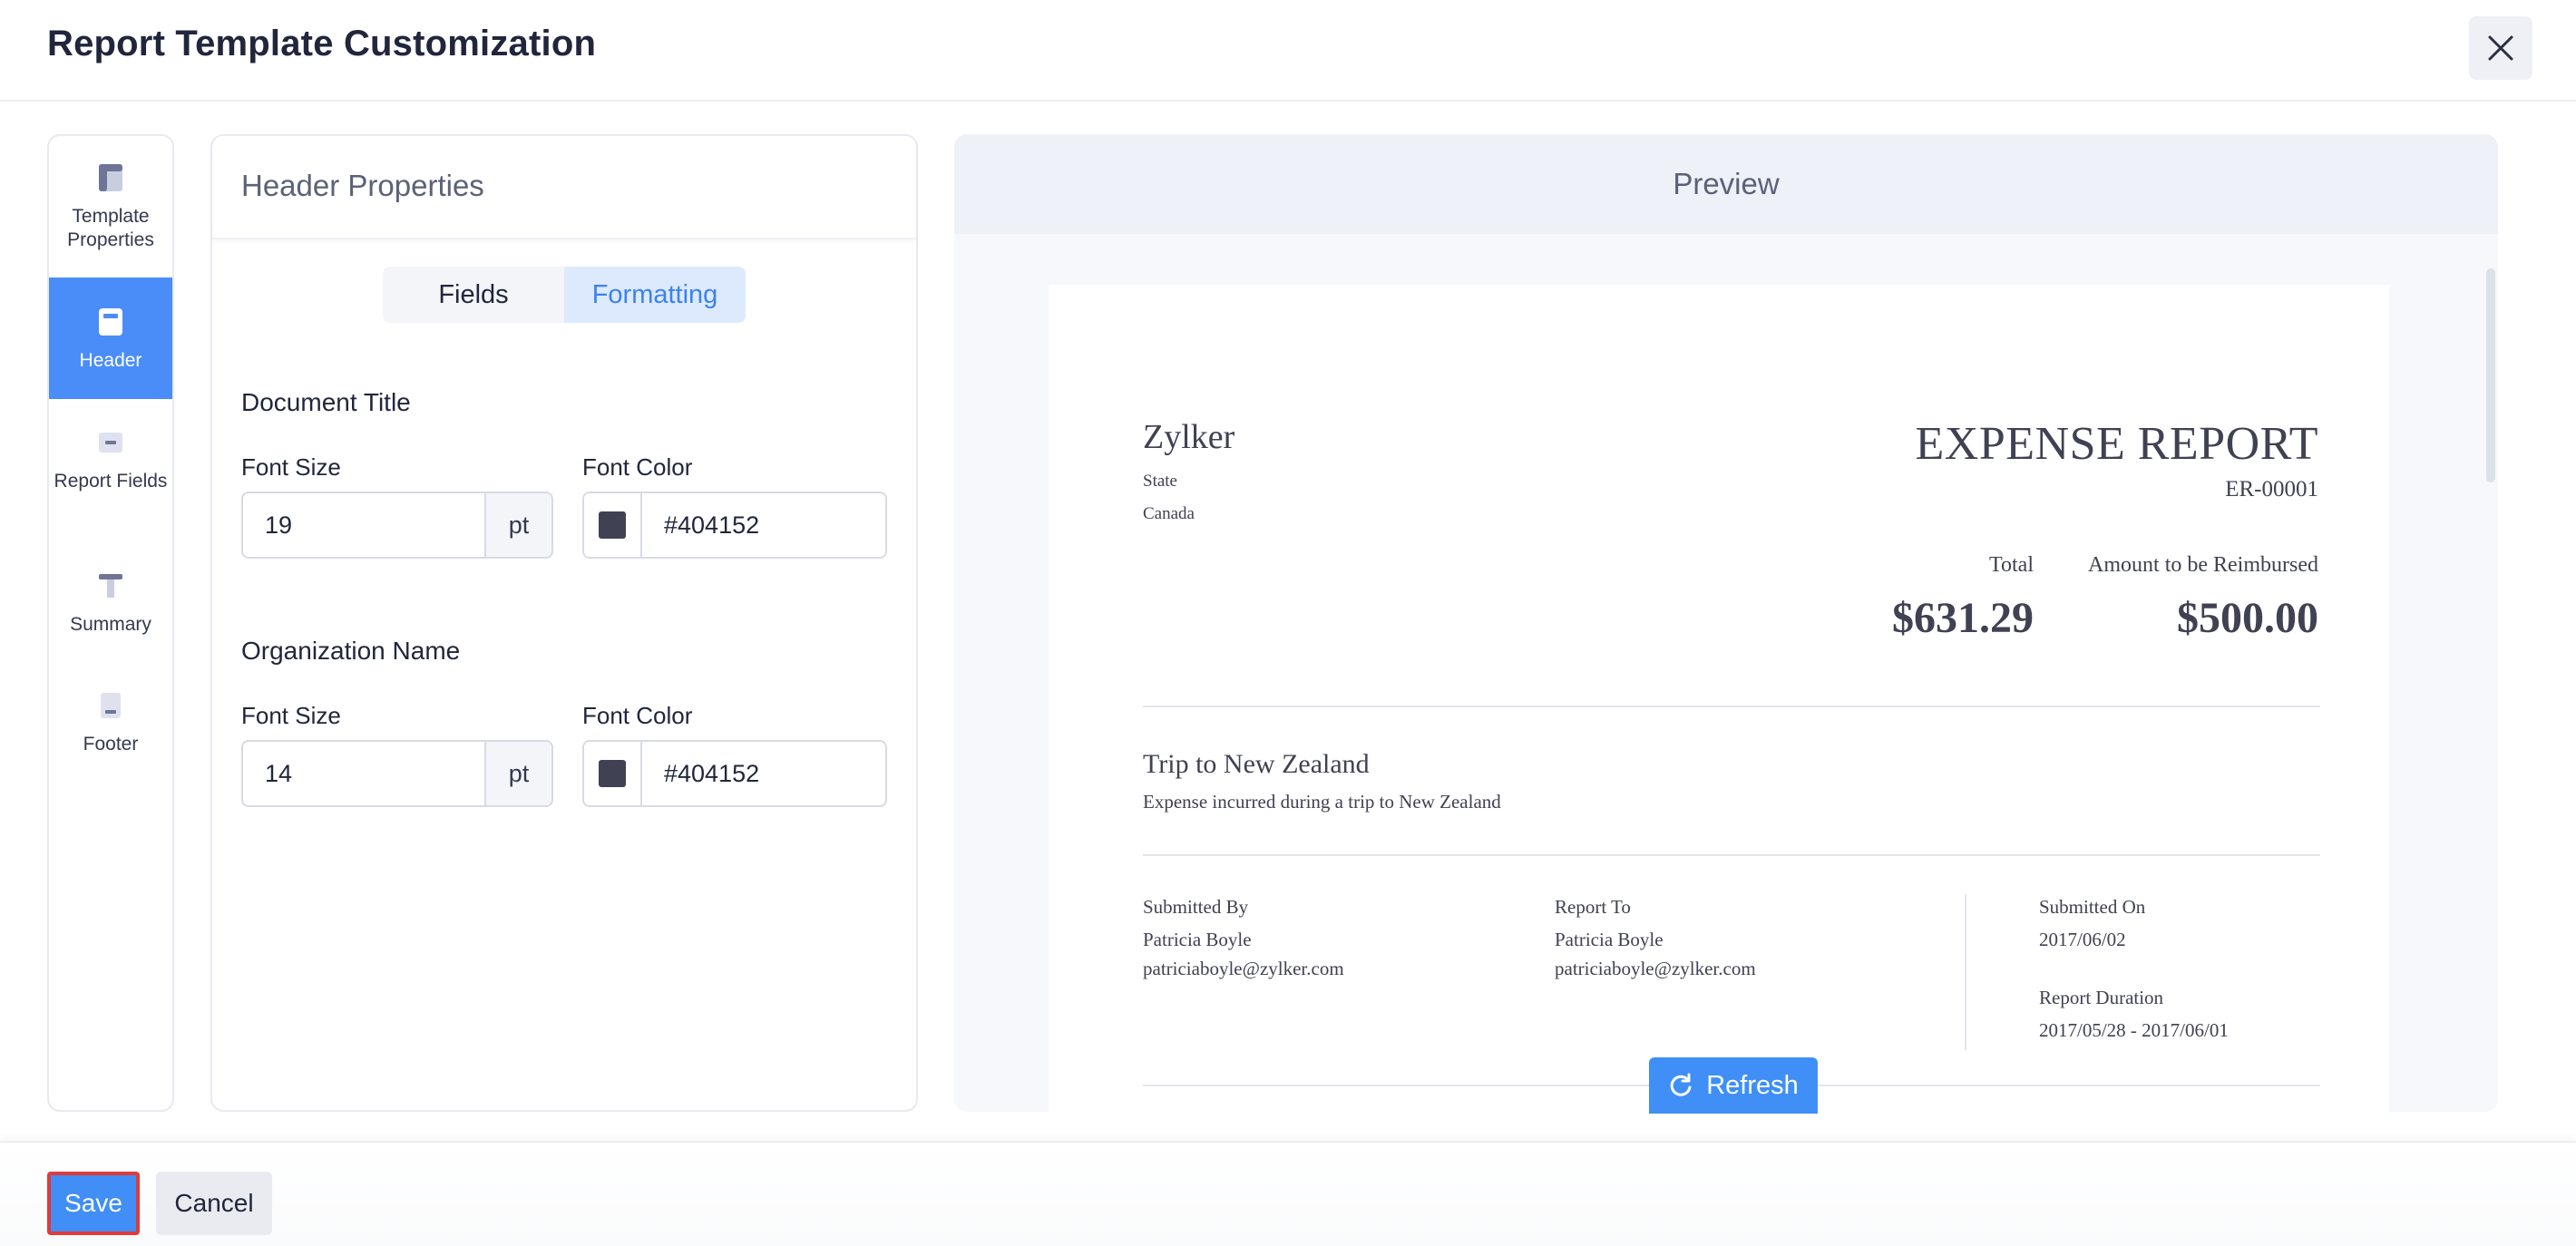 This screenshot has width=2576, height=1246. Describe the element at coordinates (1288, 51) in the screenshot. I see `dialog-header: Report Template Customization` at that location.